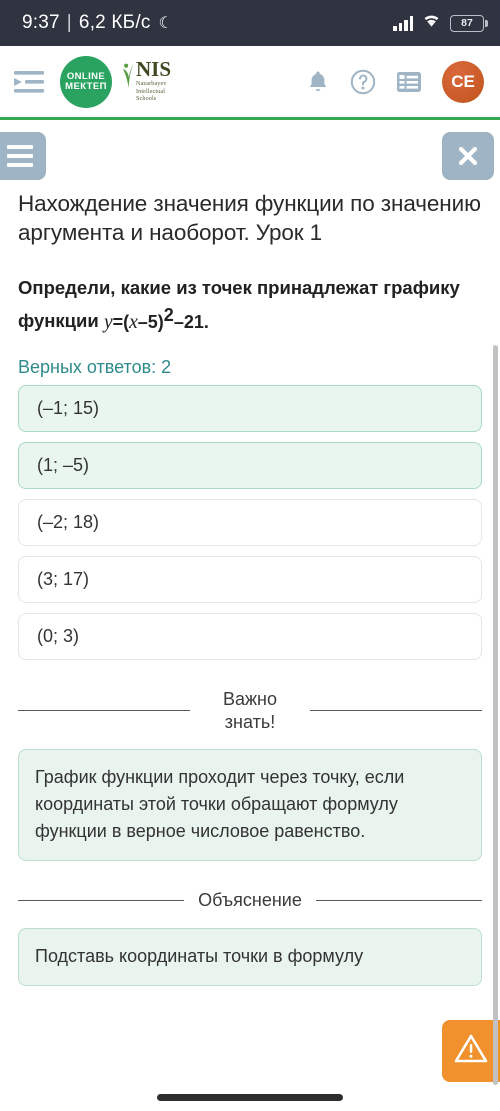  Describe the element at coordinates (250, 957) in the screenshot. I see `explanation-box: Подставь координаты точки в формулу` at that location.